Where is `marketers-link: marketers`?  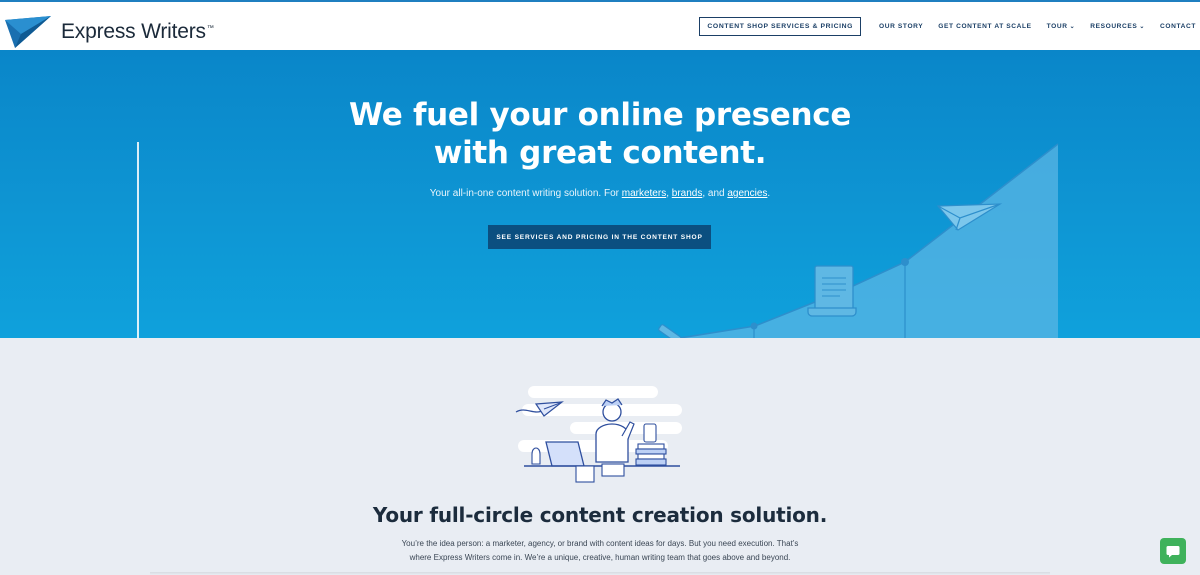 marketers-link: marketers is located at coordinates (644, 193).